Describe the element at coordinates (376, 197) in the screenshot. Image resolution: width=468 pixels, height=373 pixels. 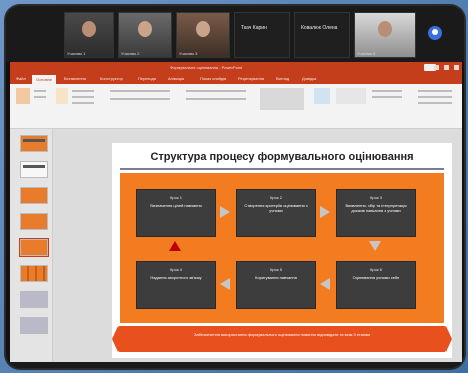
I see `step-number: Крок 3` at that location.